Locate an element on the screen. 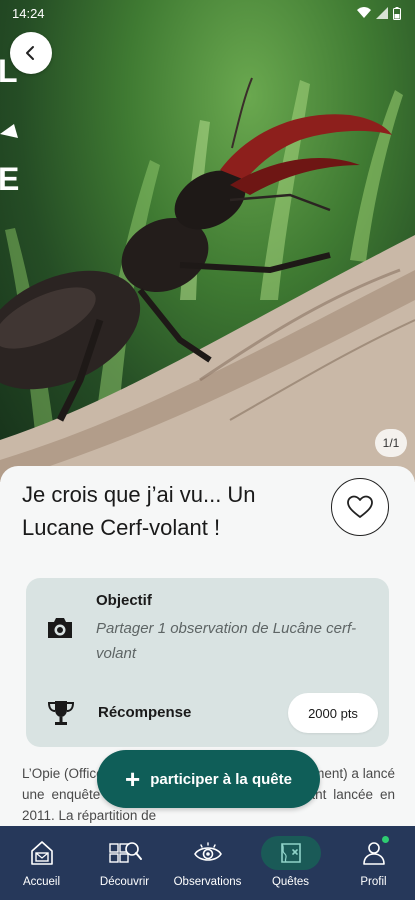 The width and height of the screenshot is (415, 900). heart-icon is located at coordinates (360, 506).